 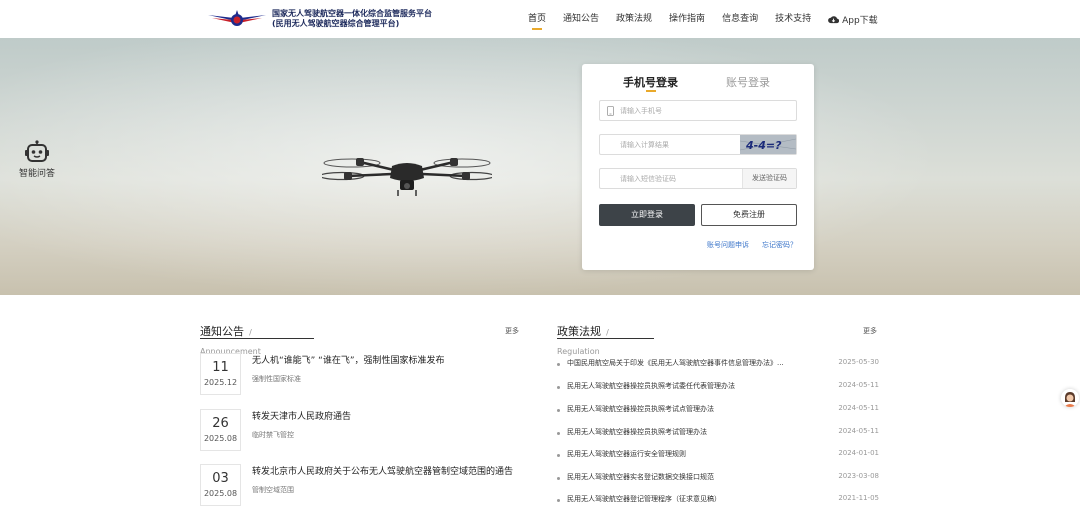 I want to click on platform-name: 国家无人驾驶航空器一体化综合监管服务平台 (民用无人驾驶航空器综合管理平台), so click(x=352, y=19).